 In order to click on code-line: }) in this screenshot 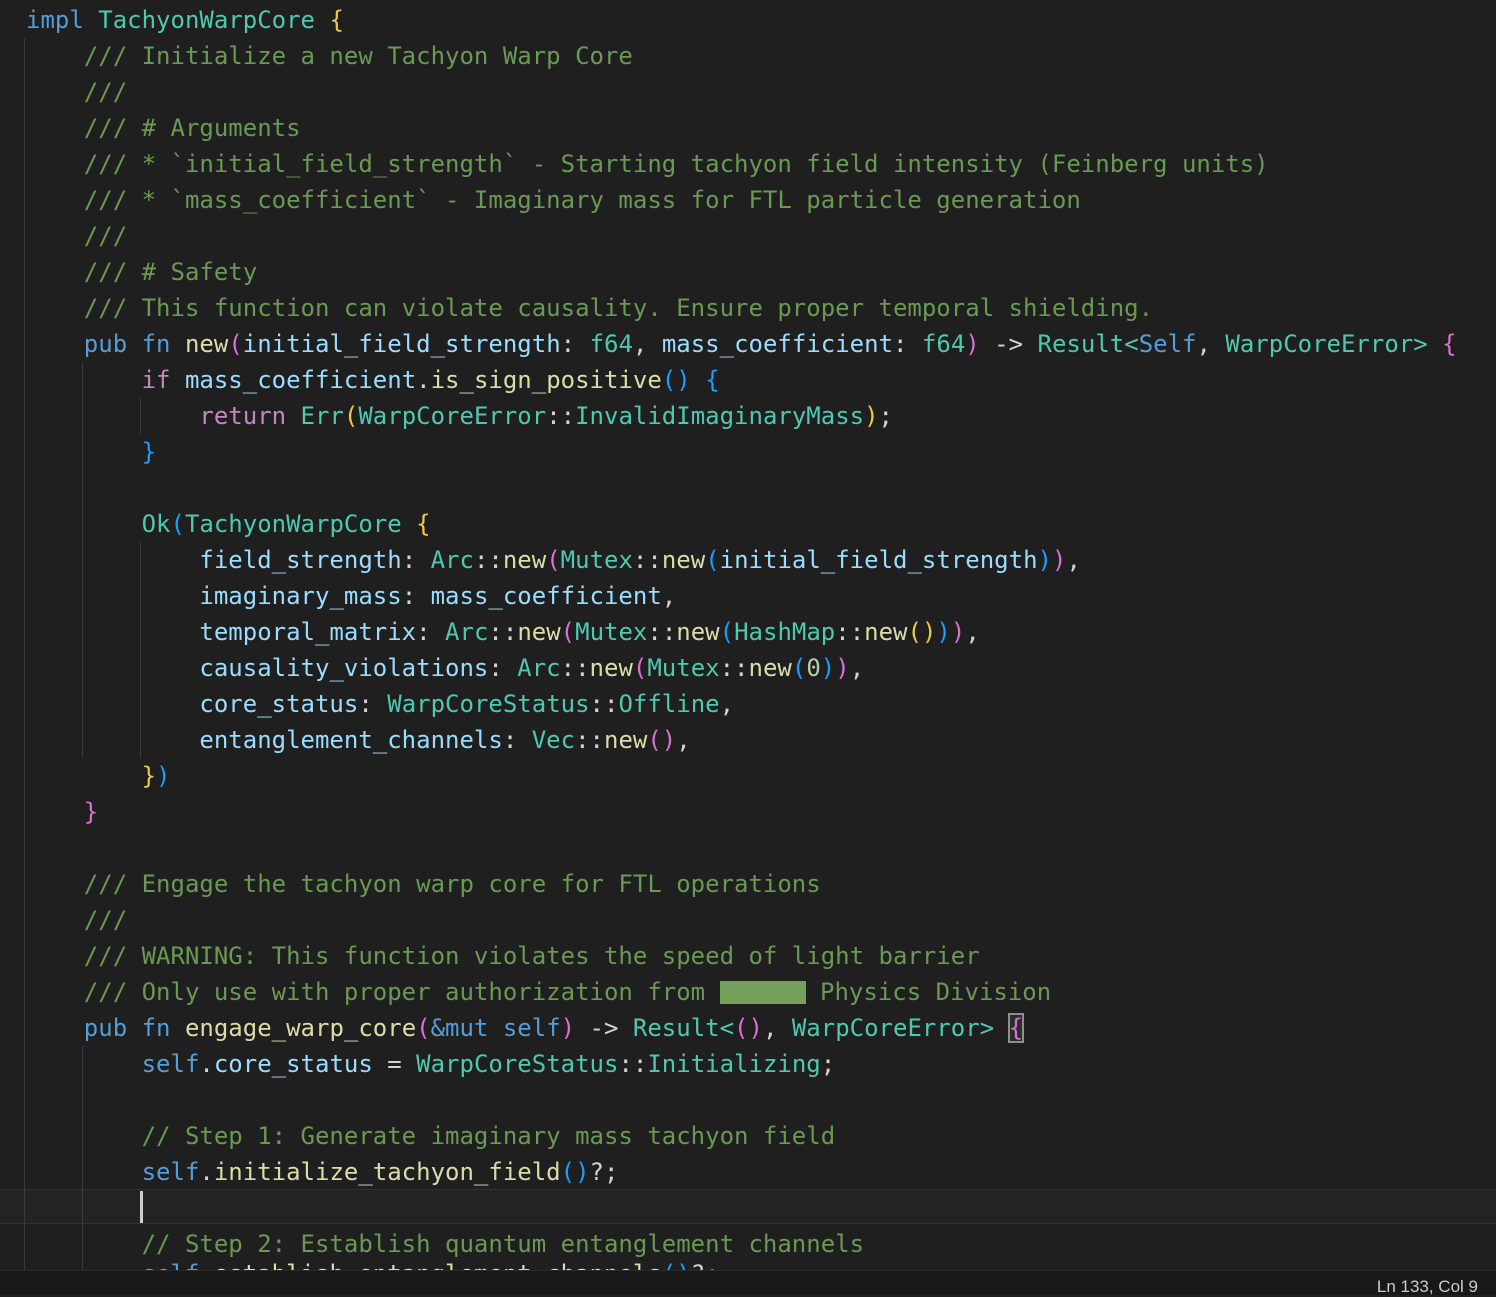, I will do `click(748, 776)`.